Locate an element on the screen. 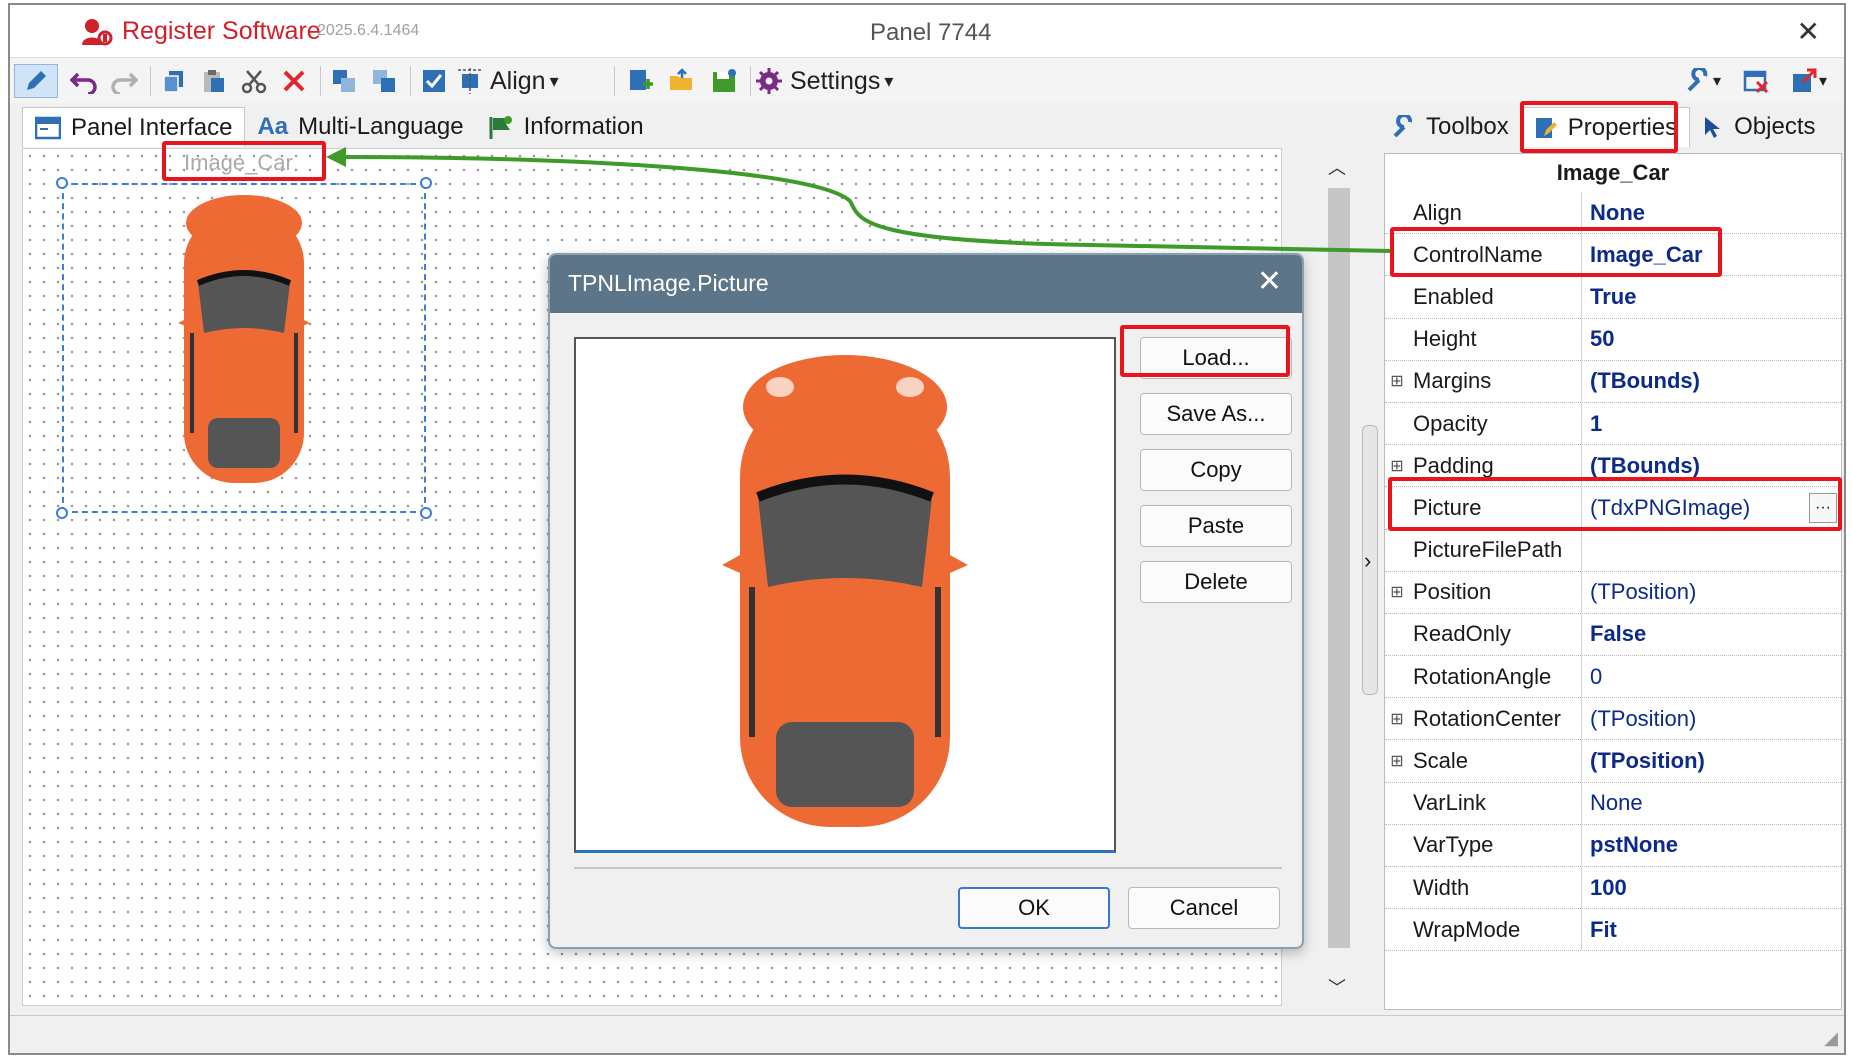  status-bar: ◢ is located at coordinates (927, 1034).